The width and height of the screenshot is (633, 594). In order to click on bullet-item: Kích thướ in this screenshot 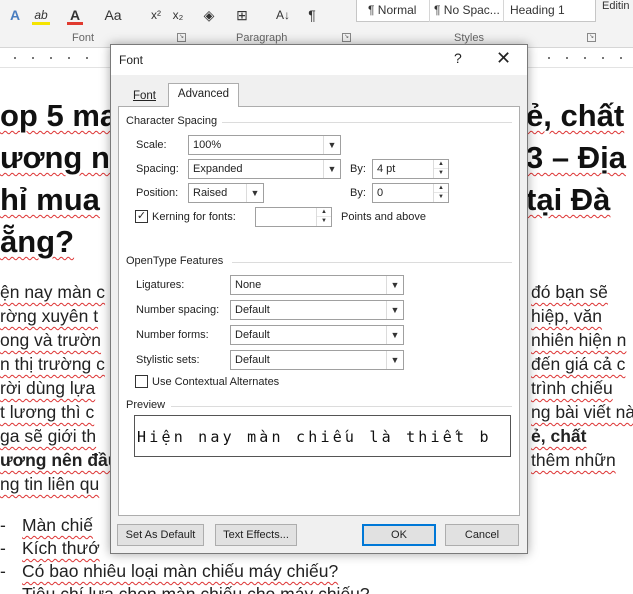, I will do `click(61, 548)`.